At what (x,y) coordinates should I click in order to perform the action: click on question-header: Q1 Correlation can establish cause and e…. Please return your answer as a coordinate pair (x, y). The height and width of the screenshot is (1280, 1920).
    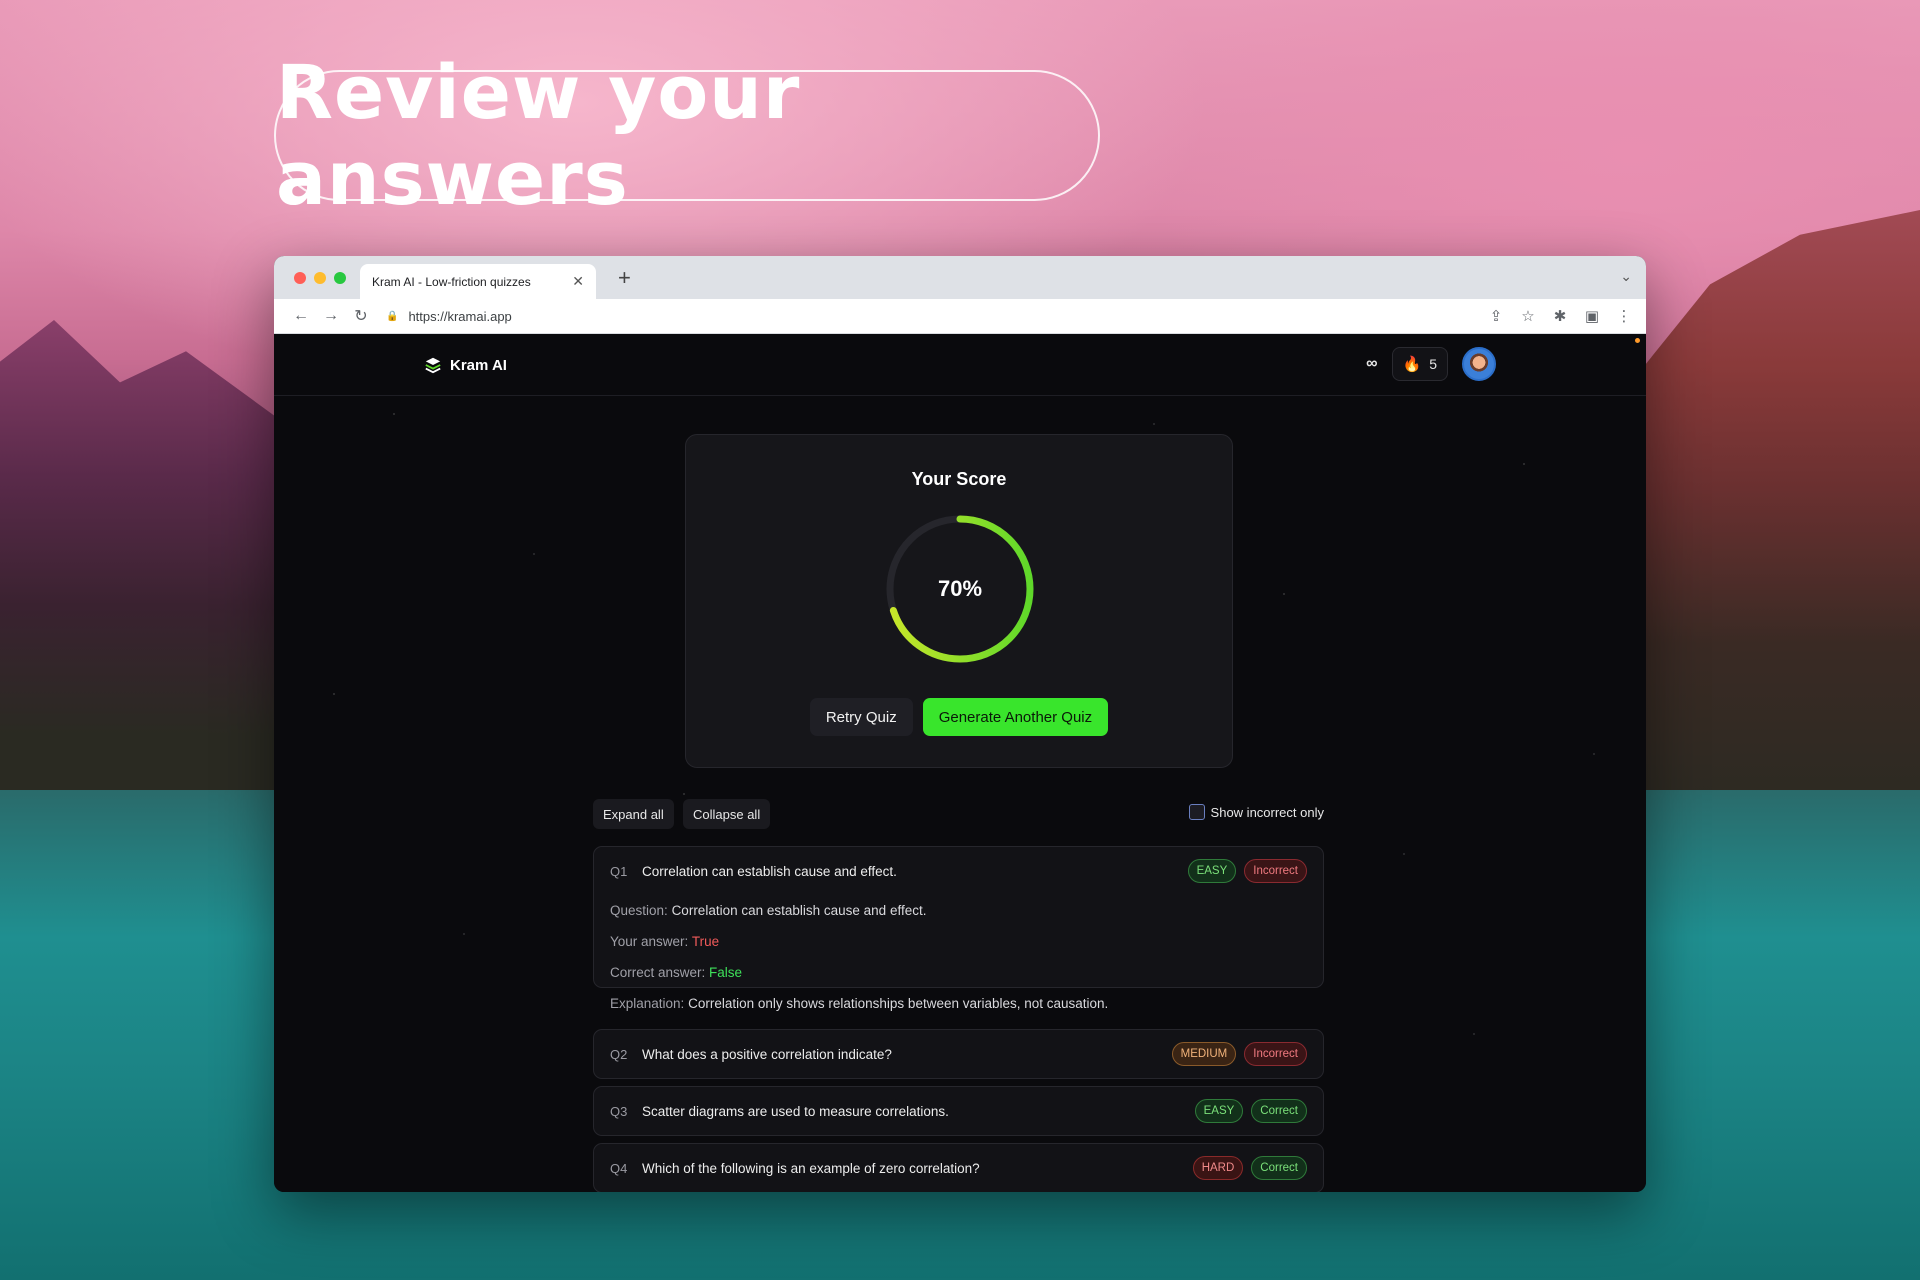
    Looking at the image, I should click on (958, 871).